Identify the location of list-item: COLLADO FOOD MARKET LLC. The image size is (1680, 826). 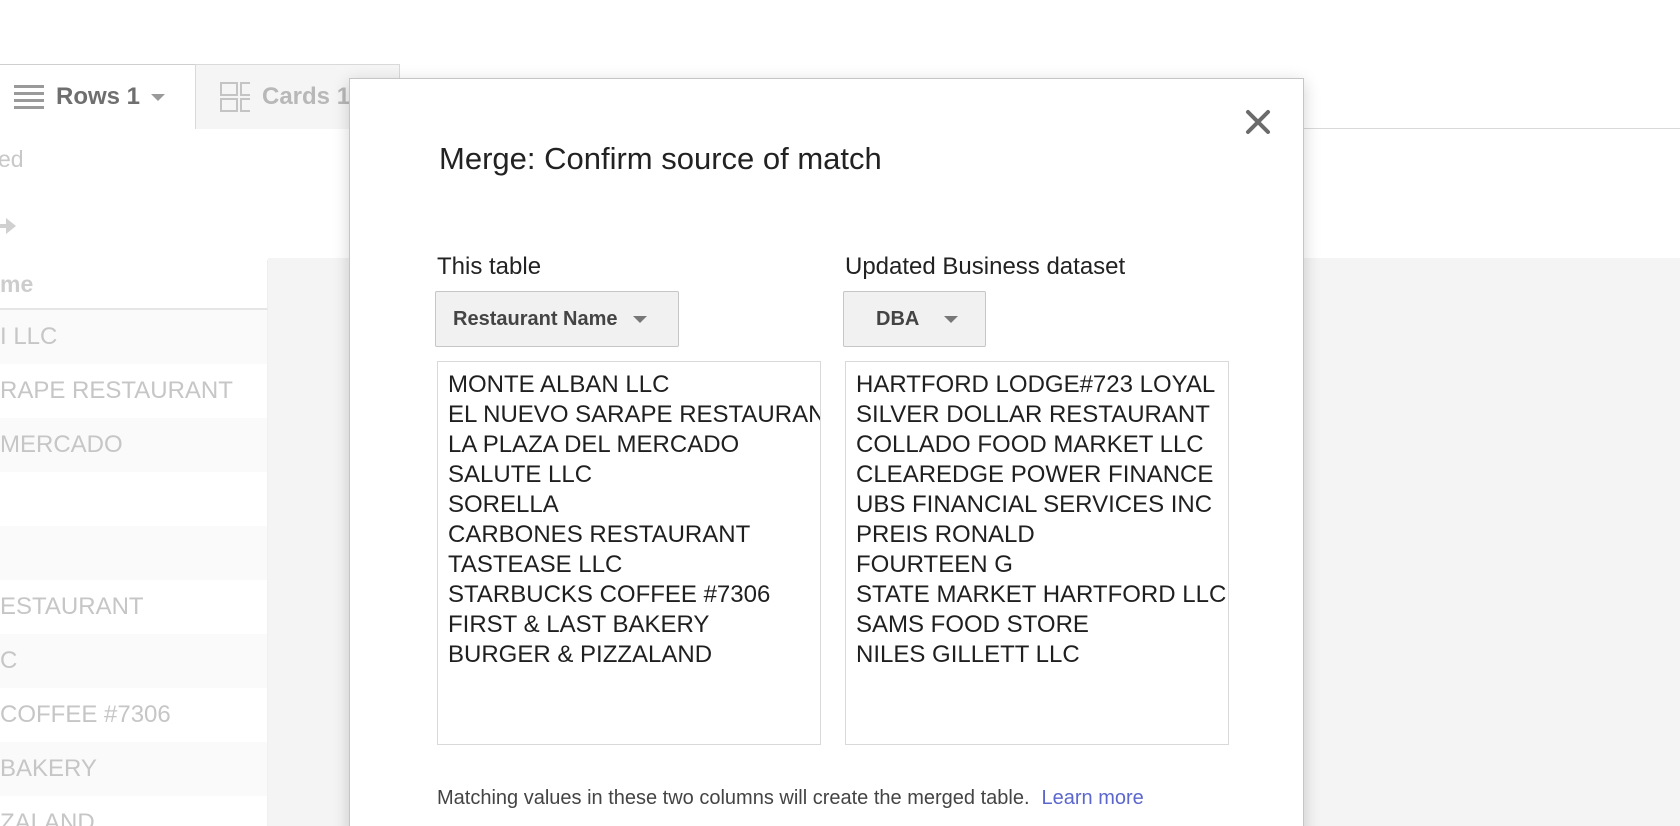
(1030, 444).